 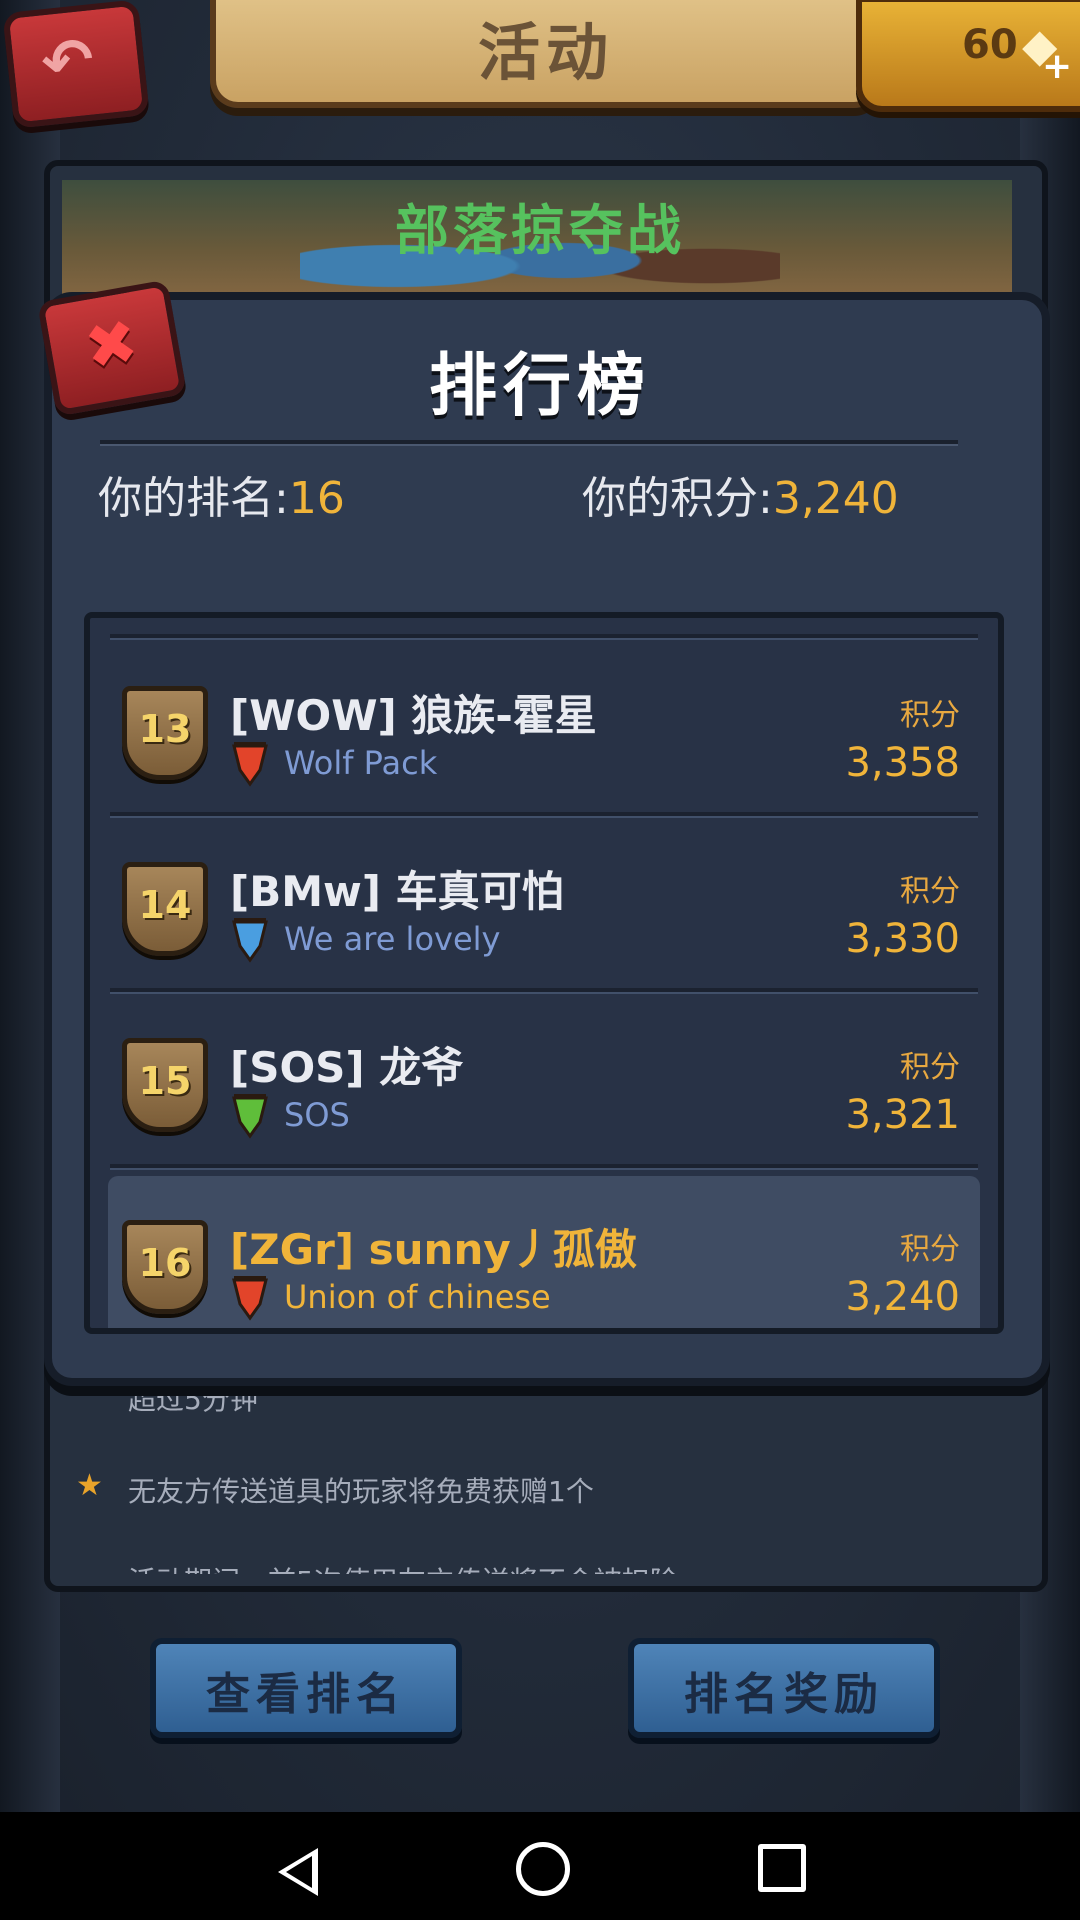 I want to click on gem-counter: 60 ◆ +, so click(x=968, y=56).